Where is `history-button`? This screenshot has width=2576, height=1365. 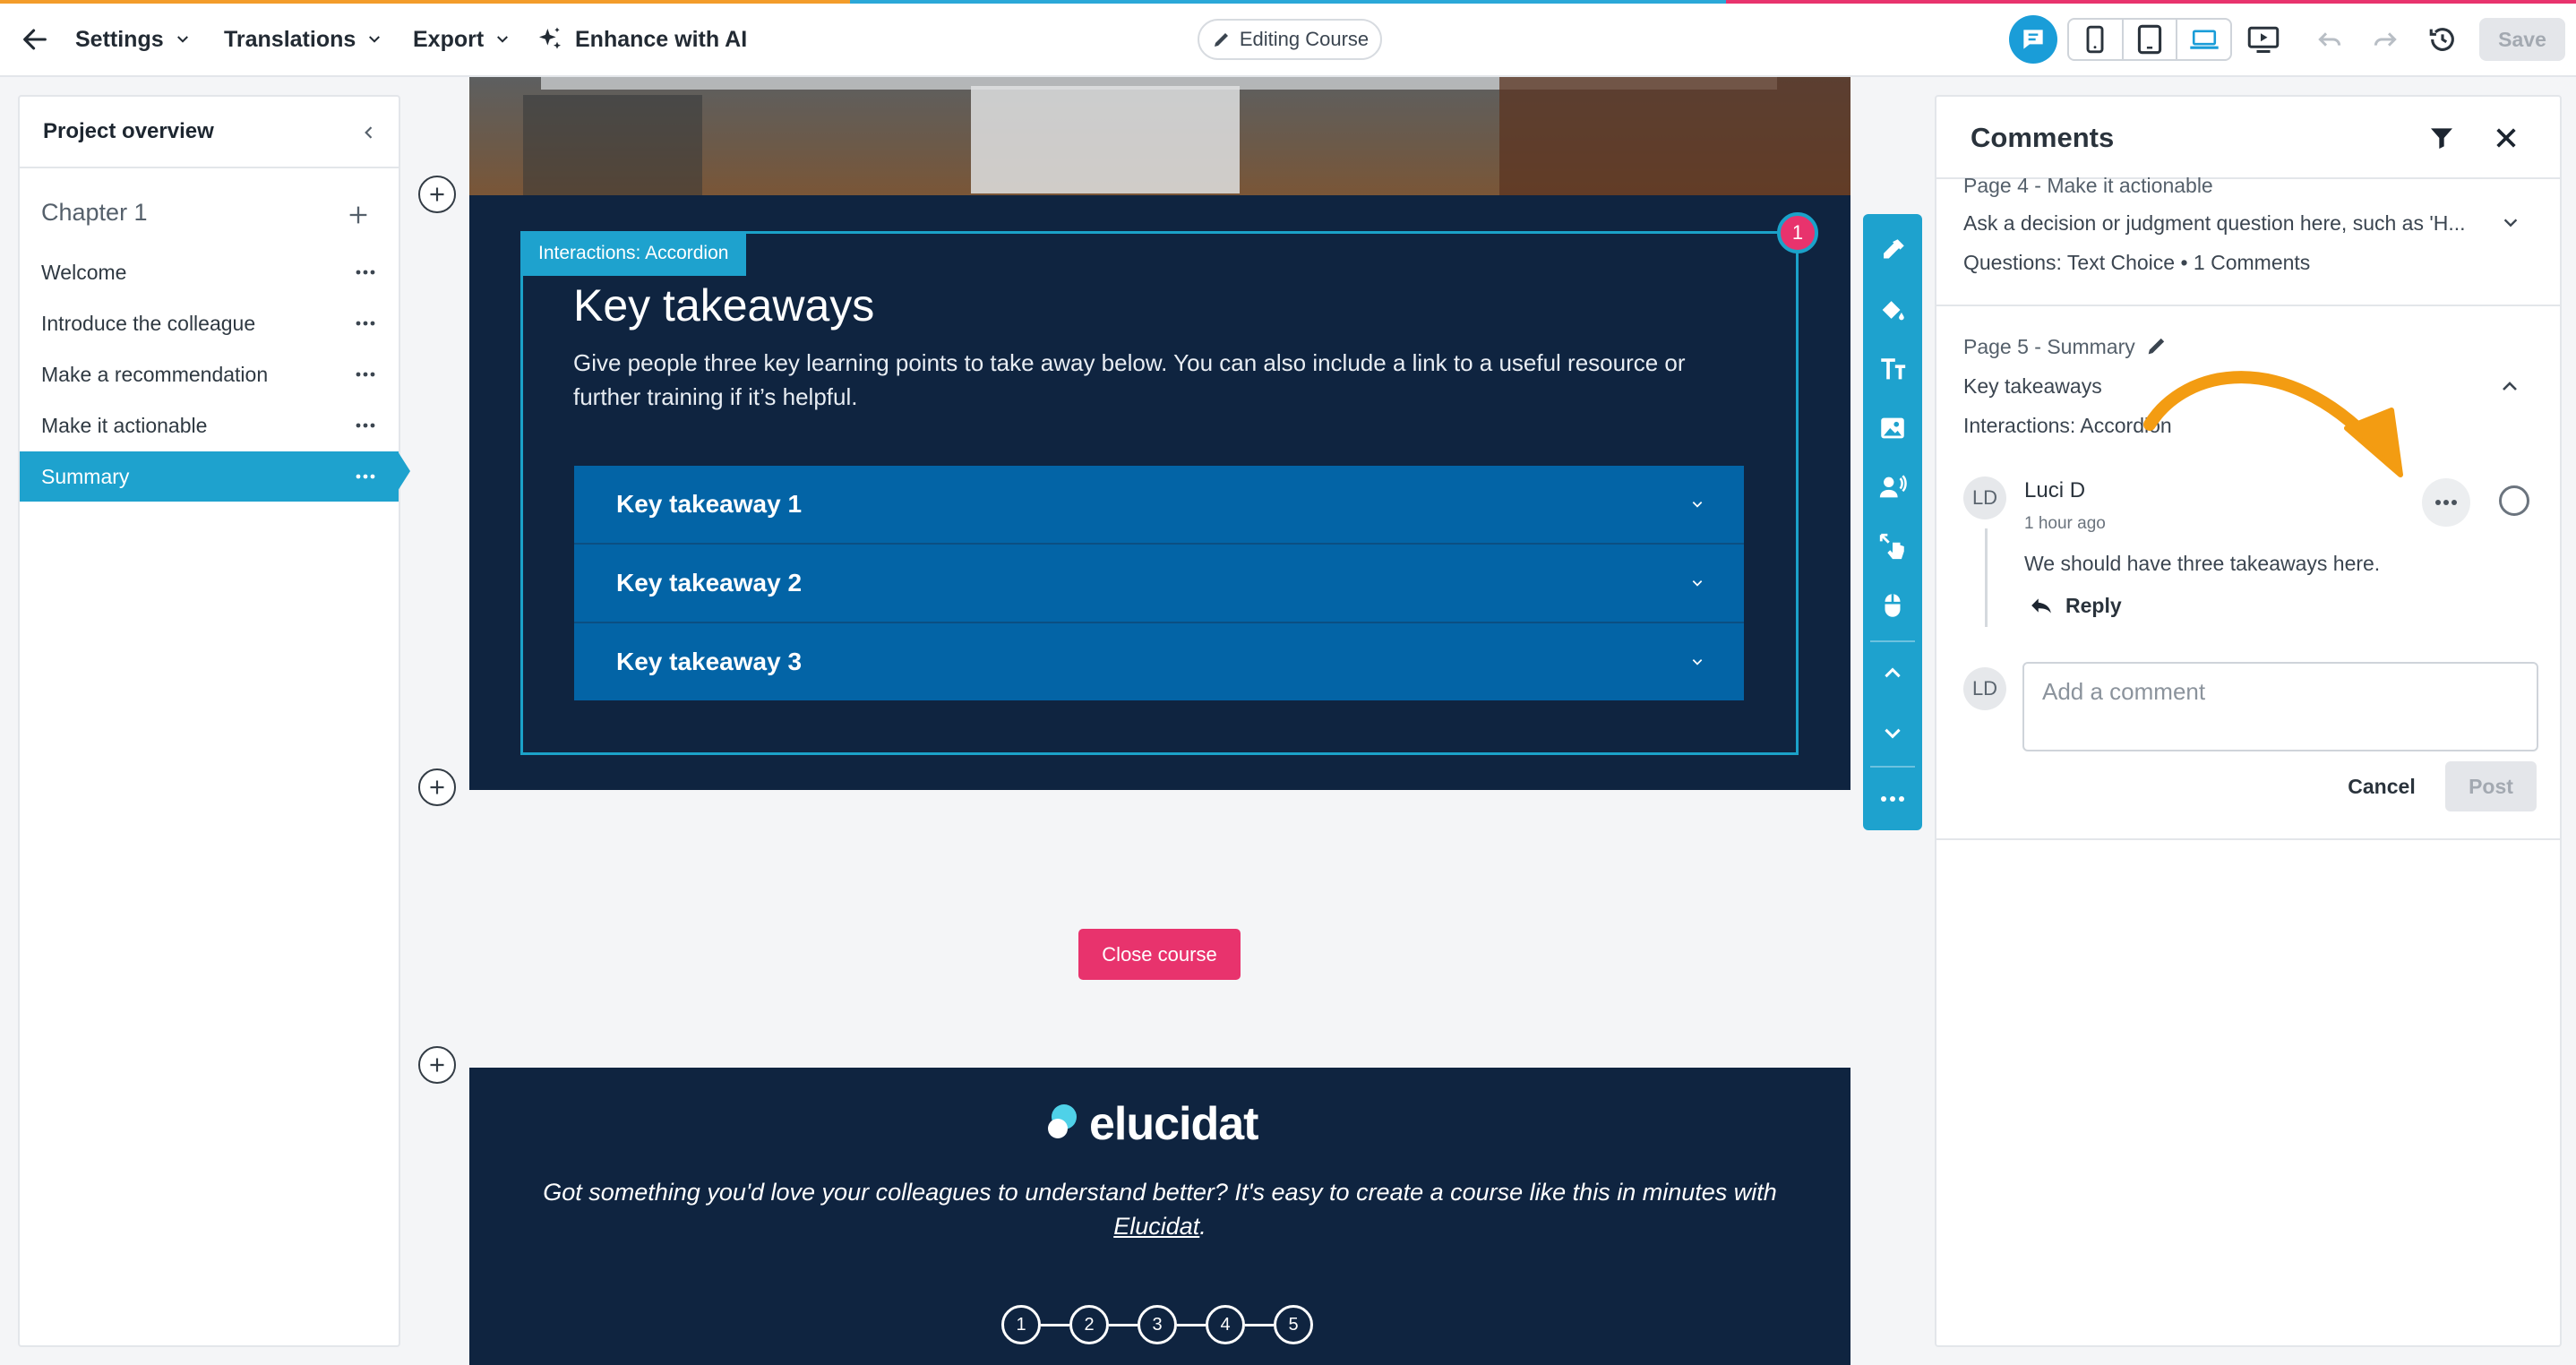 history-button is located at coordinates (2442, 39).